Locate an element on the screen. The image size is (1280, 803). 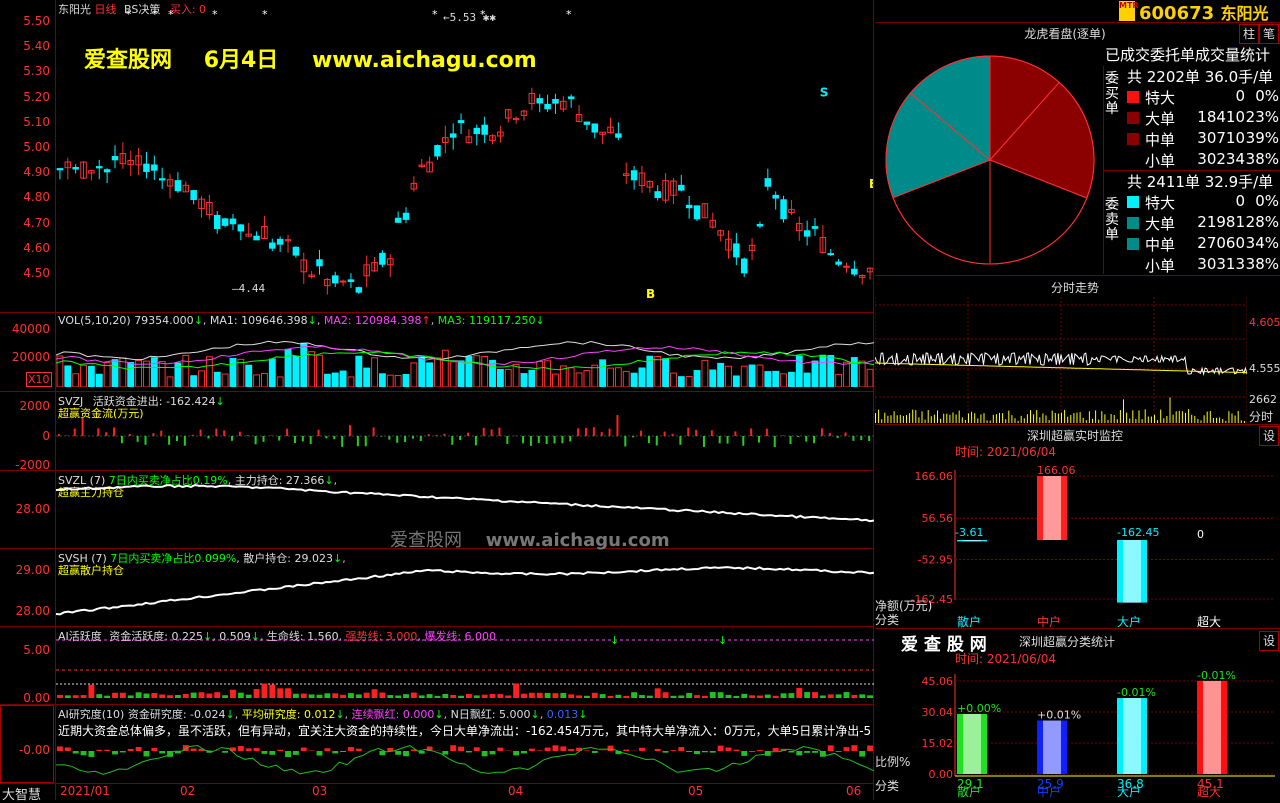
monitor-settings-button: 设 is located at coordinates (1269, 436).